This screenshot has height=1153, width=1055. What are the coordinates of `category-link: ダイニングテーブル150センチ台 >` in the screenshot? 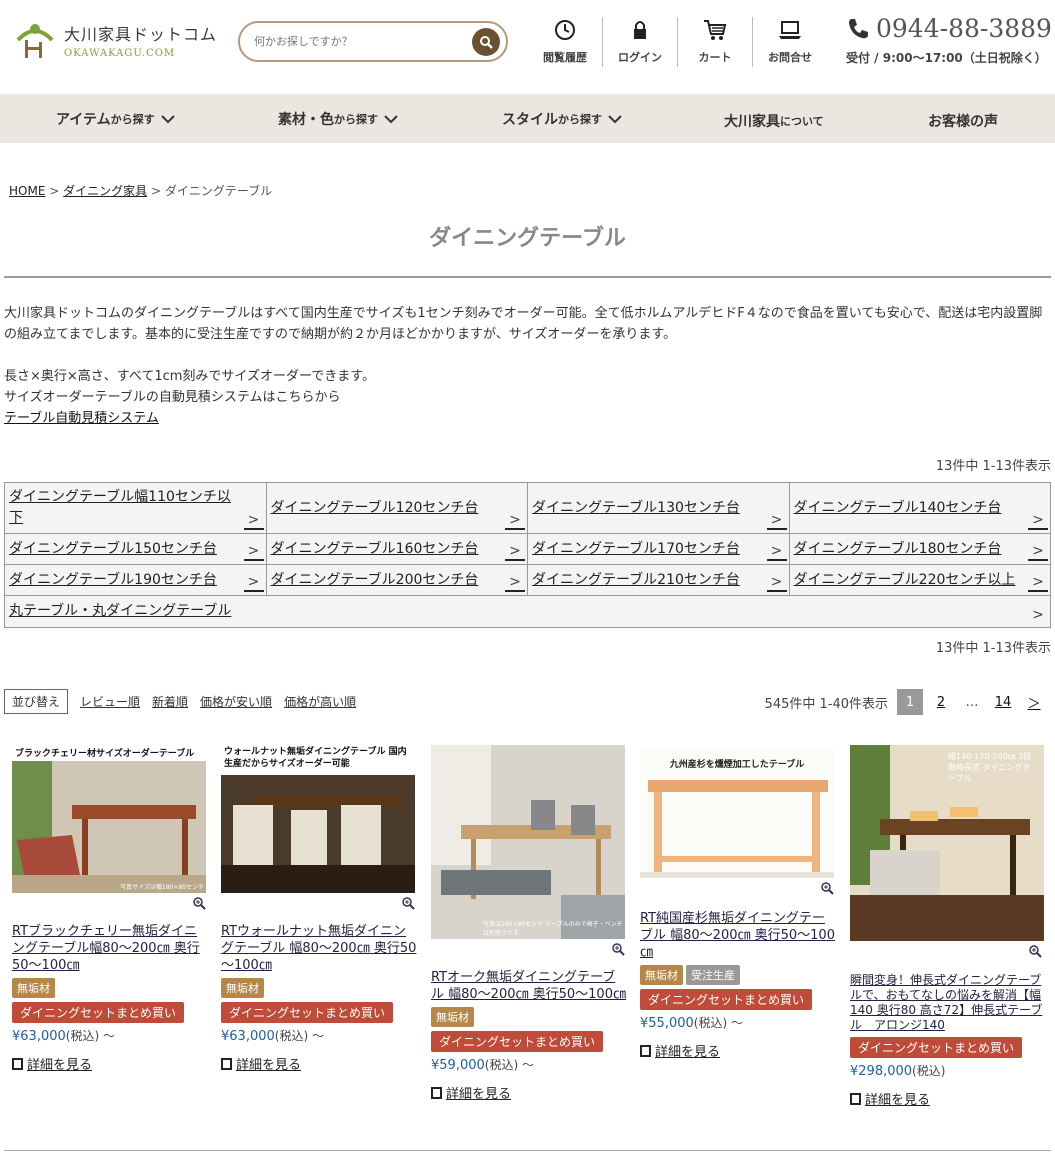 It's located at (136, 549).